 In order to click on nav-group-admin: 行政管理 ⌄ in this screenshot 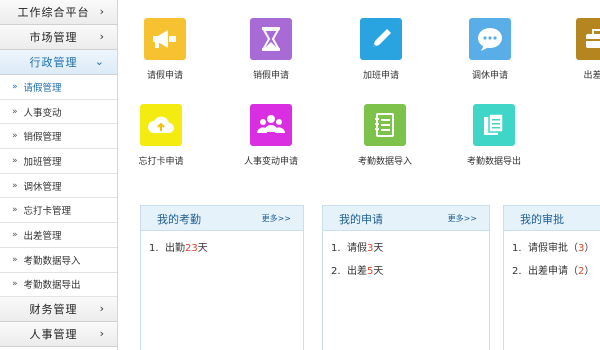, I will do `click(58, 62)`.